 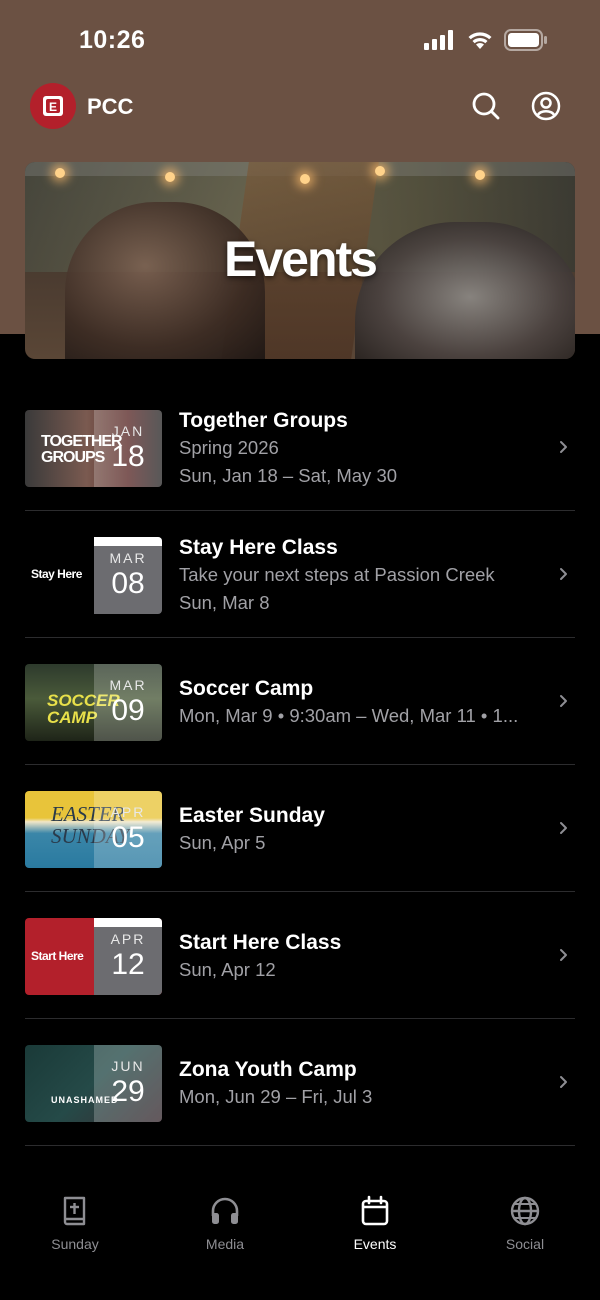 I want to click on event-subtitle: Take your next steps at Passion Creek, so click(x=337, y=574).